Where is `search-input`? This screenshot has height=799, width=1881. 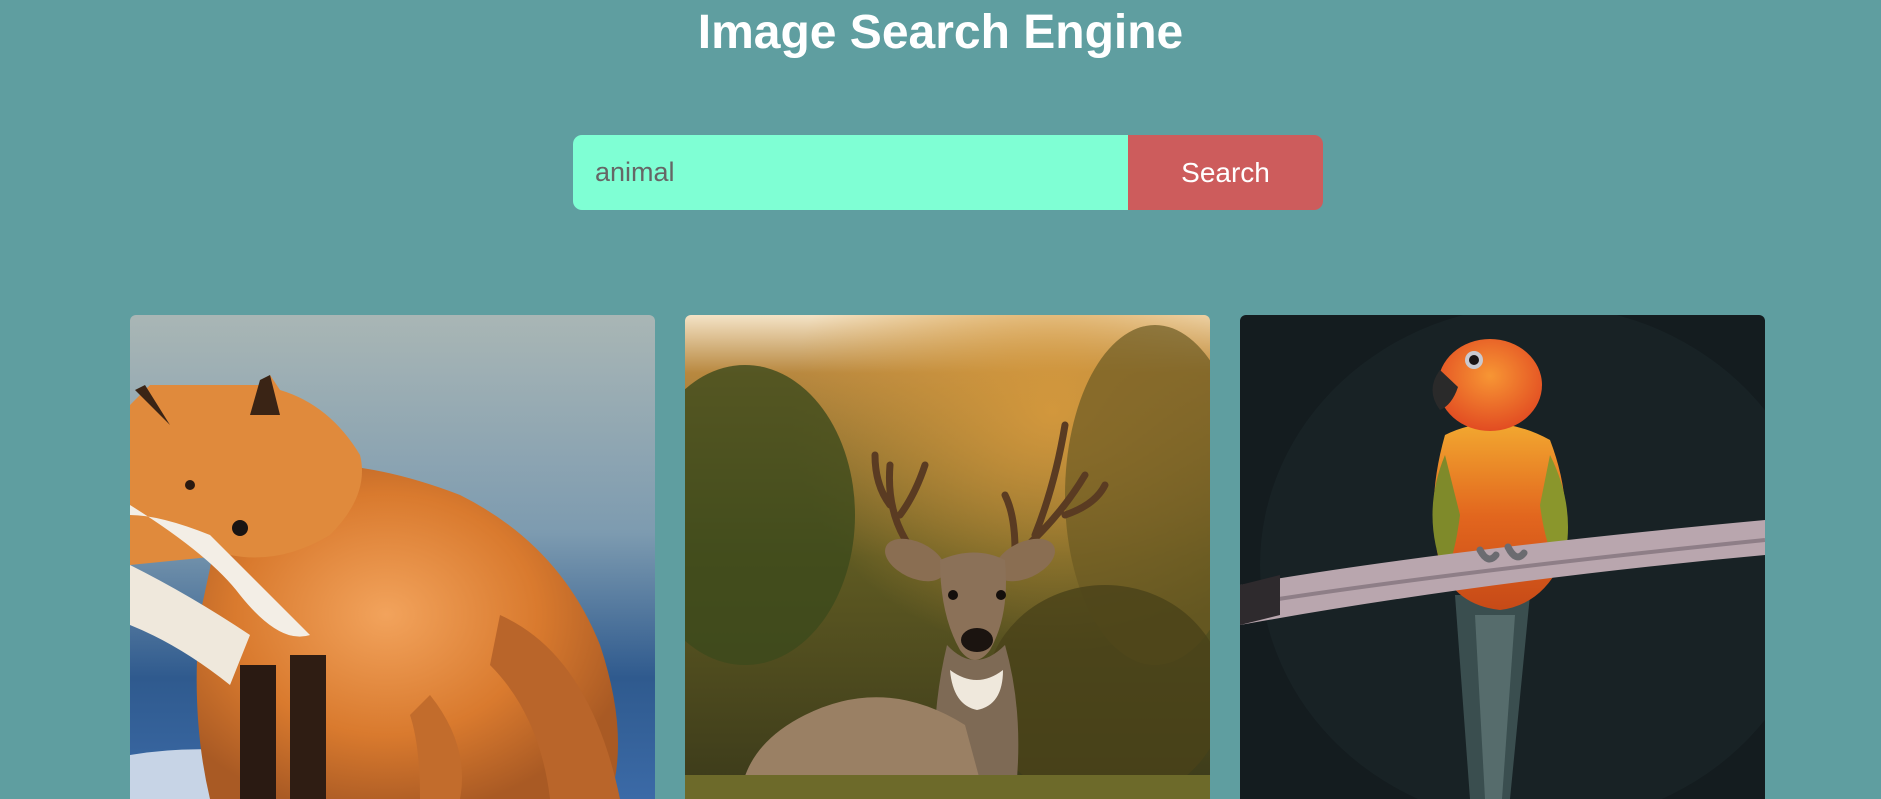 search-input is located at coordinates (850, 172).